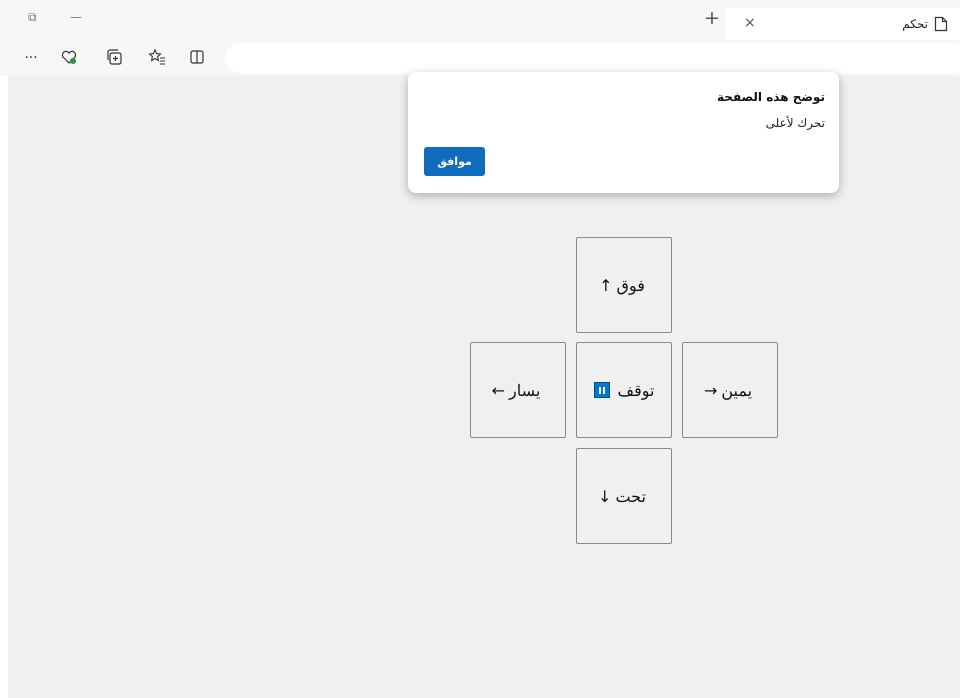 This screenshot has height=698, width=960. I want to click on arrow-down-icon: ↓, so click(605, 496).